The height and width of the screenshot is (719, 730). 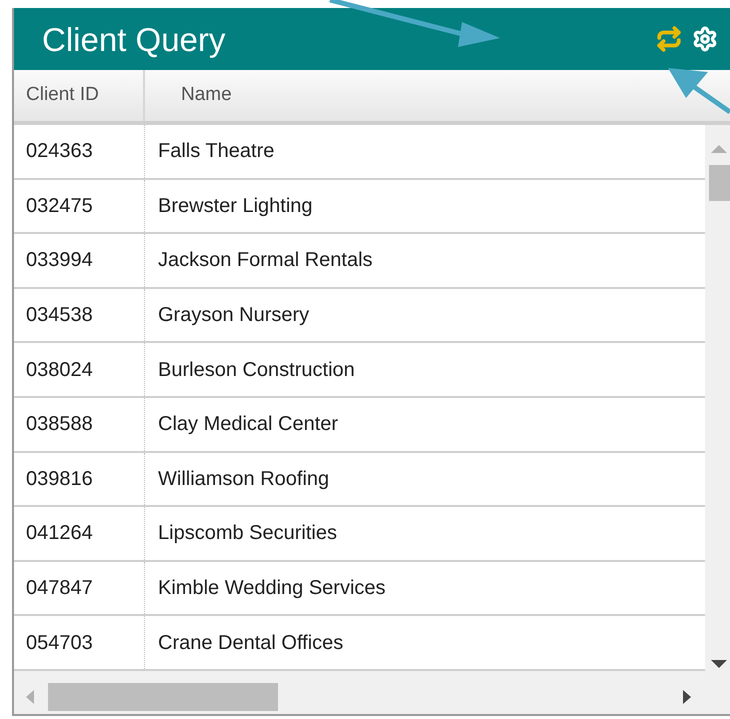 What do you see at coordinates (79, 151) in the screenshot?
I see `table-cell: 024363` at bounding box center [79, 151].